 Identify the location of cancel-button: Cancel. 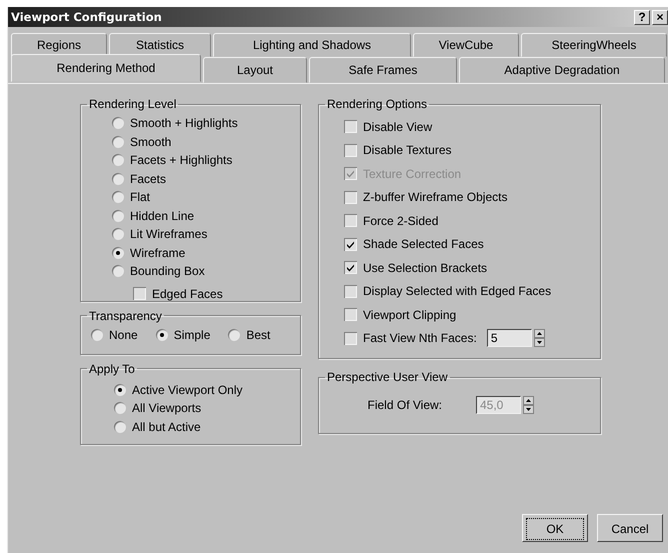
(630, 528).